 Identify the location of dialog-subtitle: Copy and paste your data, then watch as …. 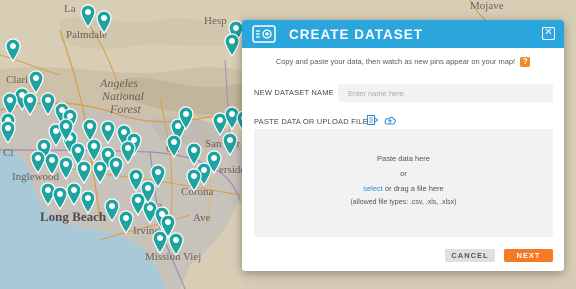
(403, 62).